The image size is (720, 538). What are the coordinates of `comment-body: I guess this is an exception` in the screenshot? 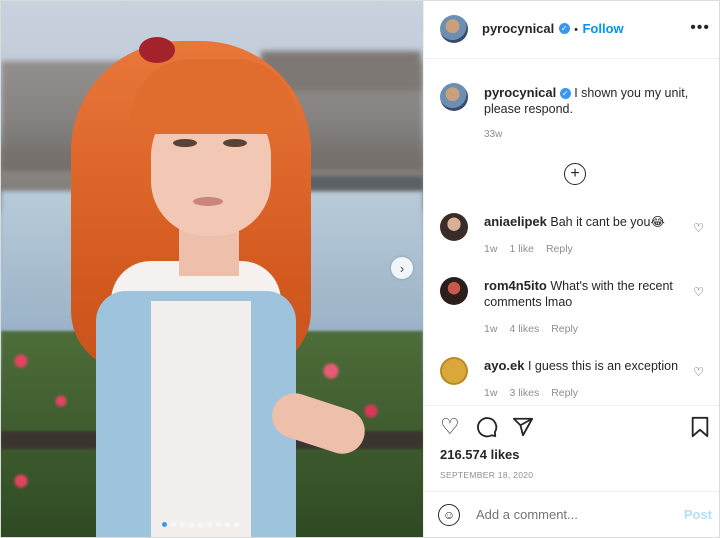 It's located at (603, 366).